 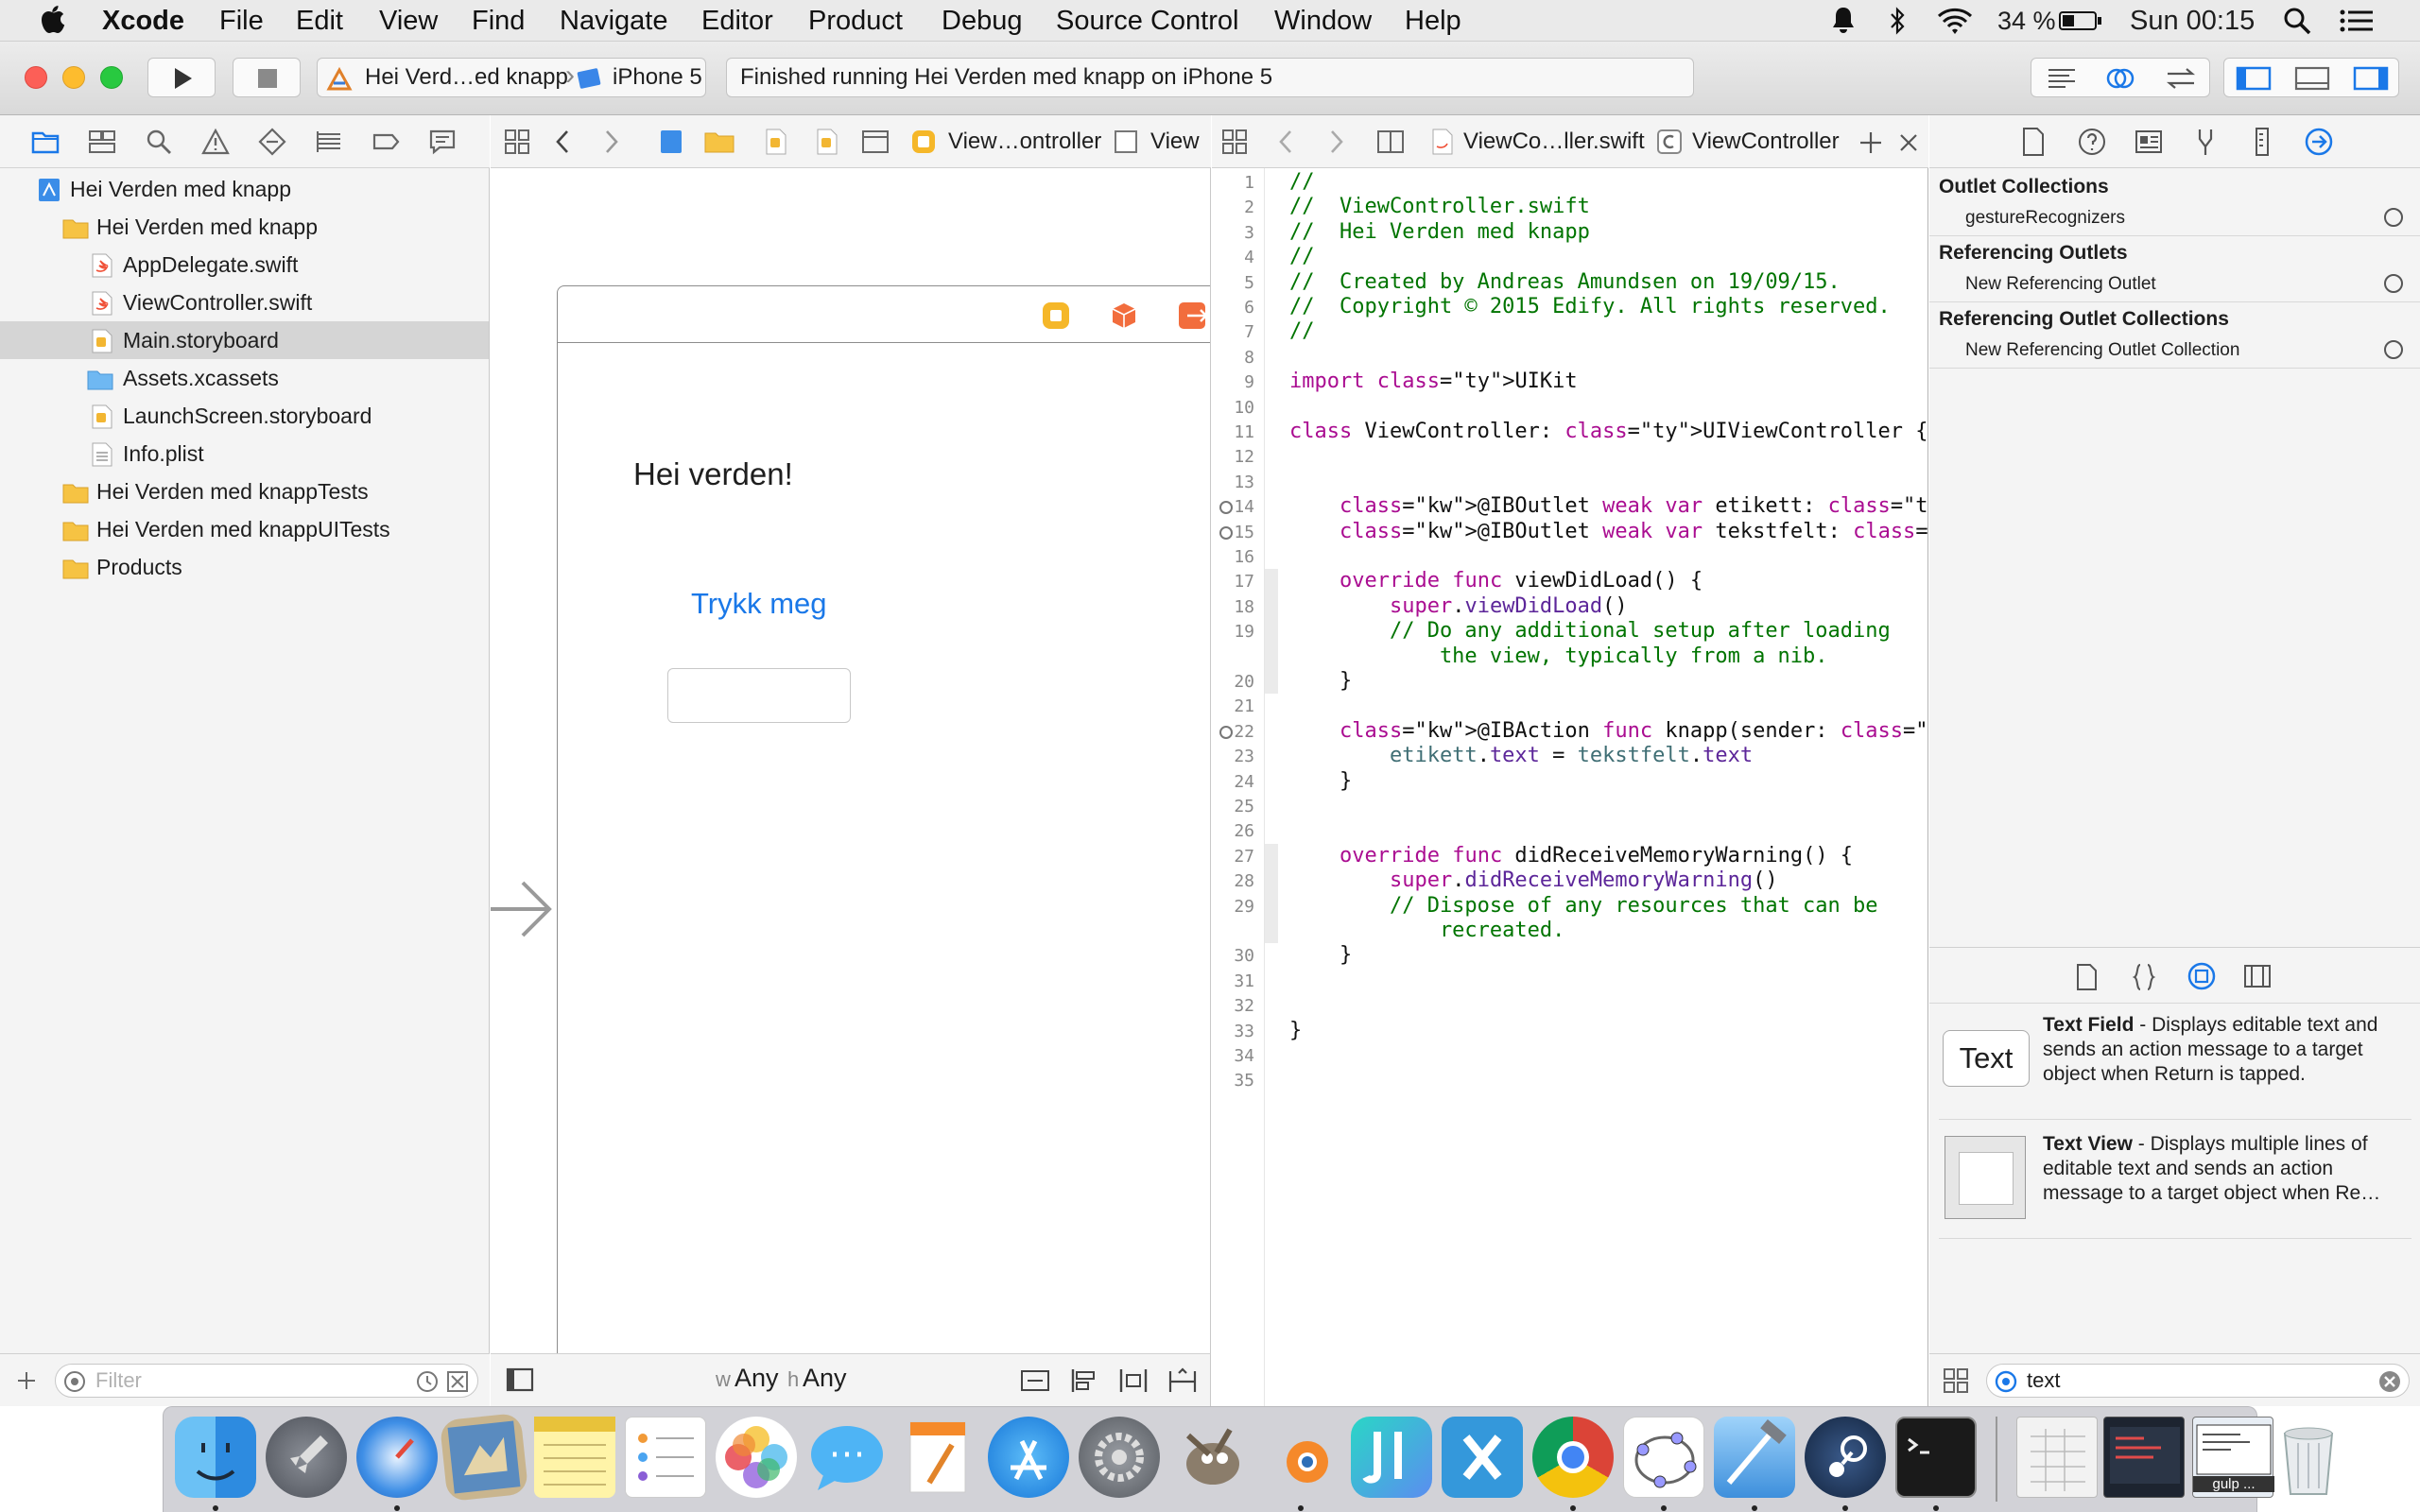 I want to click on messages-dock-icon, so click(x=847, y=1457).